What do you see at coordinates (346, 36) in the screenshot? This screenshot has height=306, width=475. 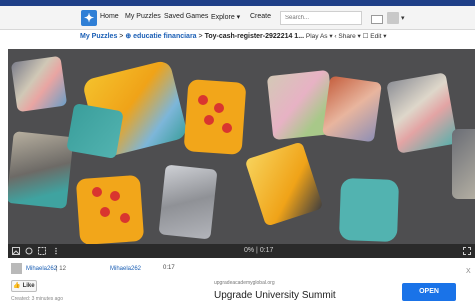 I see `share-menu: ‹ Share ▾` at bounding box center [346, 36].